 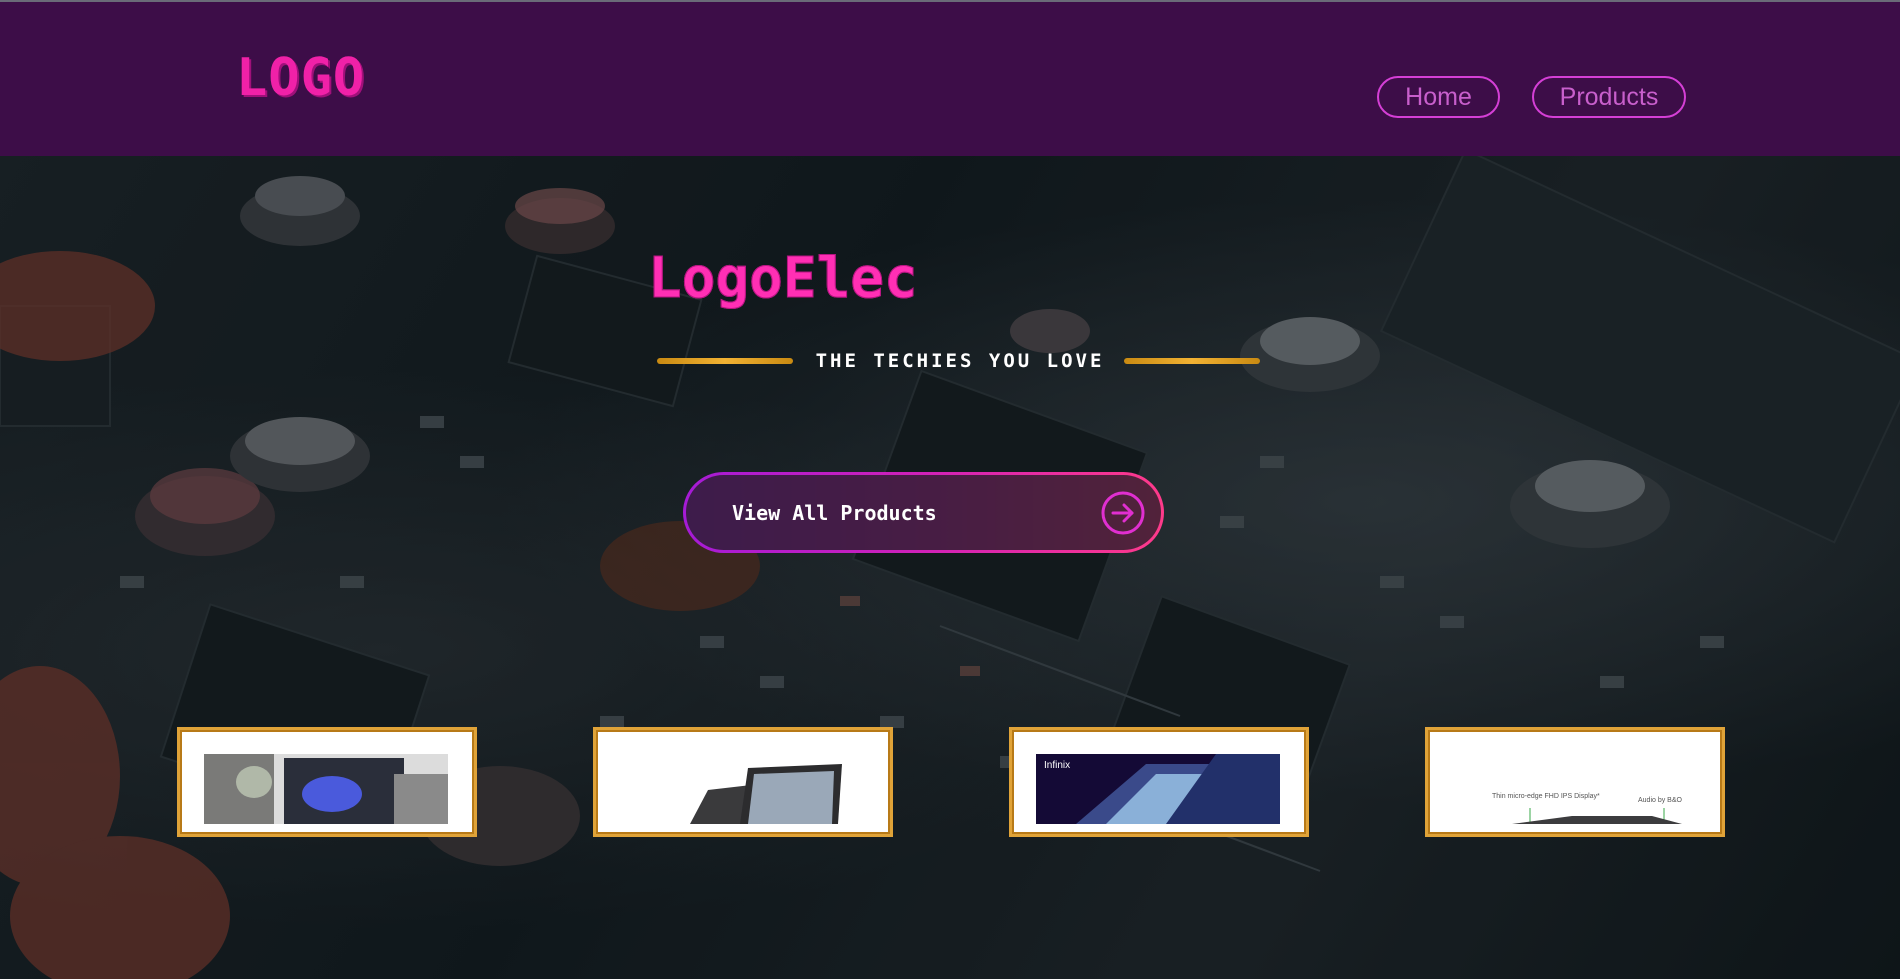 I want to click on cta-label: View All Products, so click(x=834, y=513).